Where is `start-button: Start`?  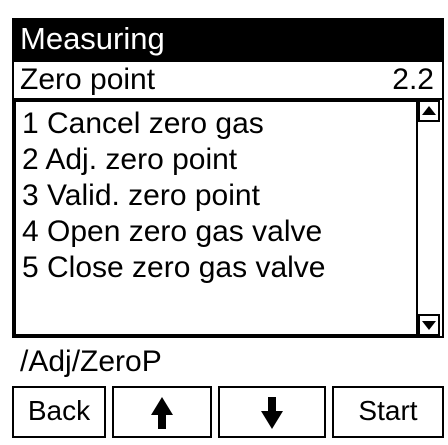
start-button: Start is located at coordinates (388, 412).